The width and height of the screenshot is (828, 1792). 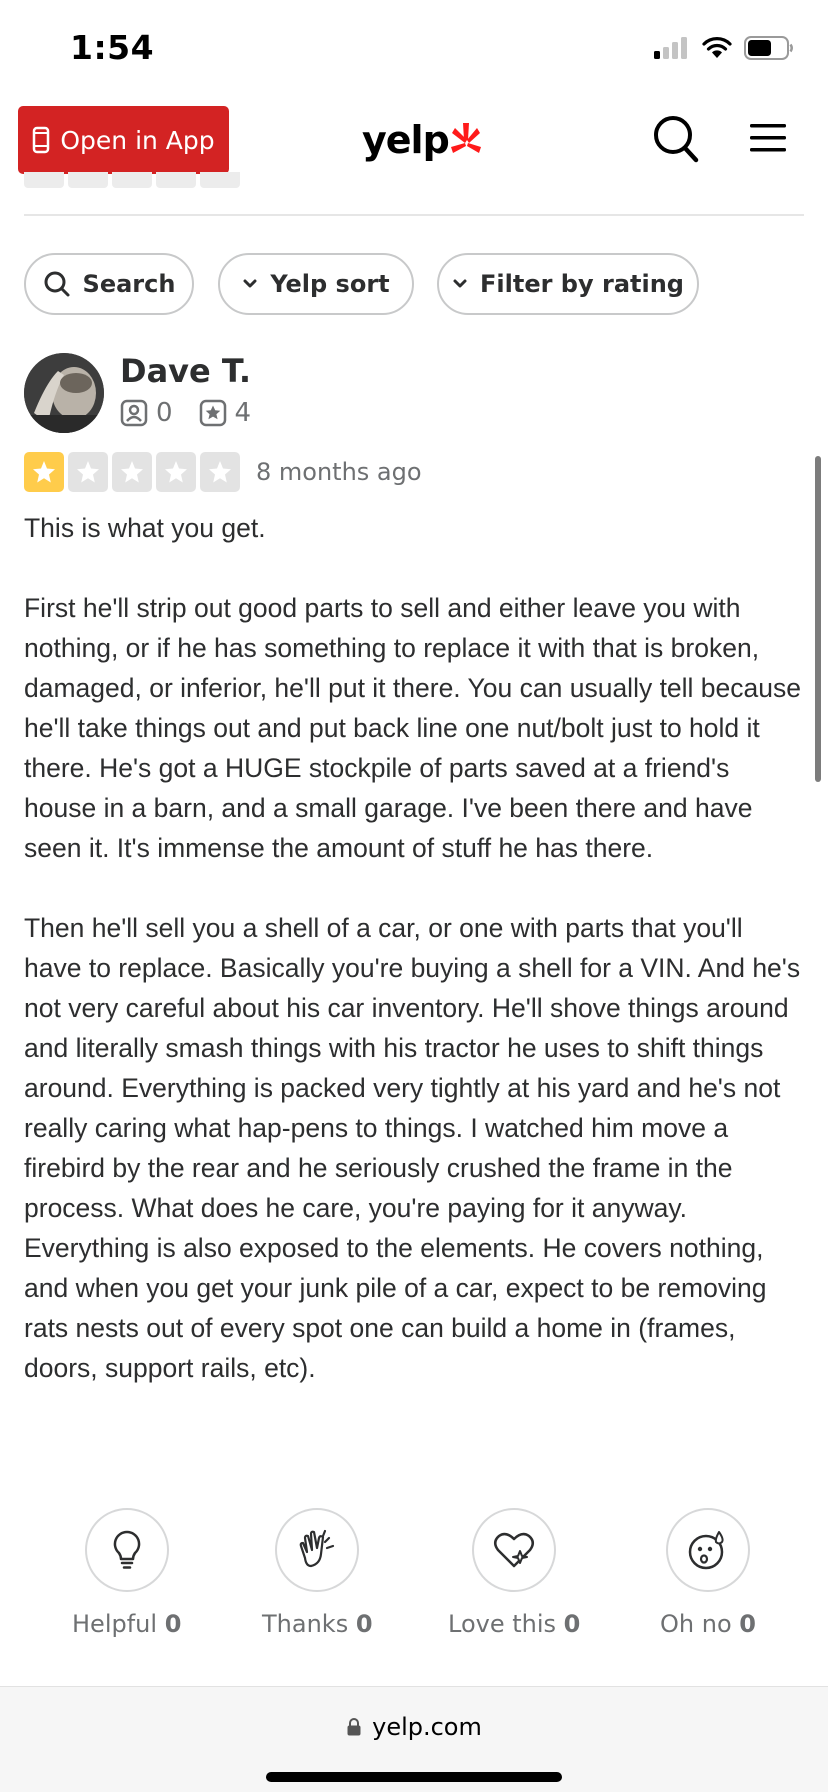 I want to click on reaction-helpful-button, so click(x=126, y=1550).